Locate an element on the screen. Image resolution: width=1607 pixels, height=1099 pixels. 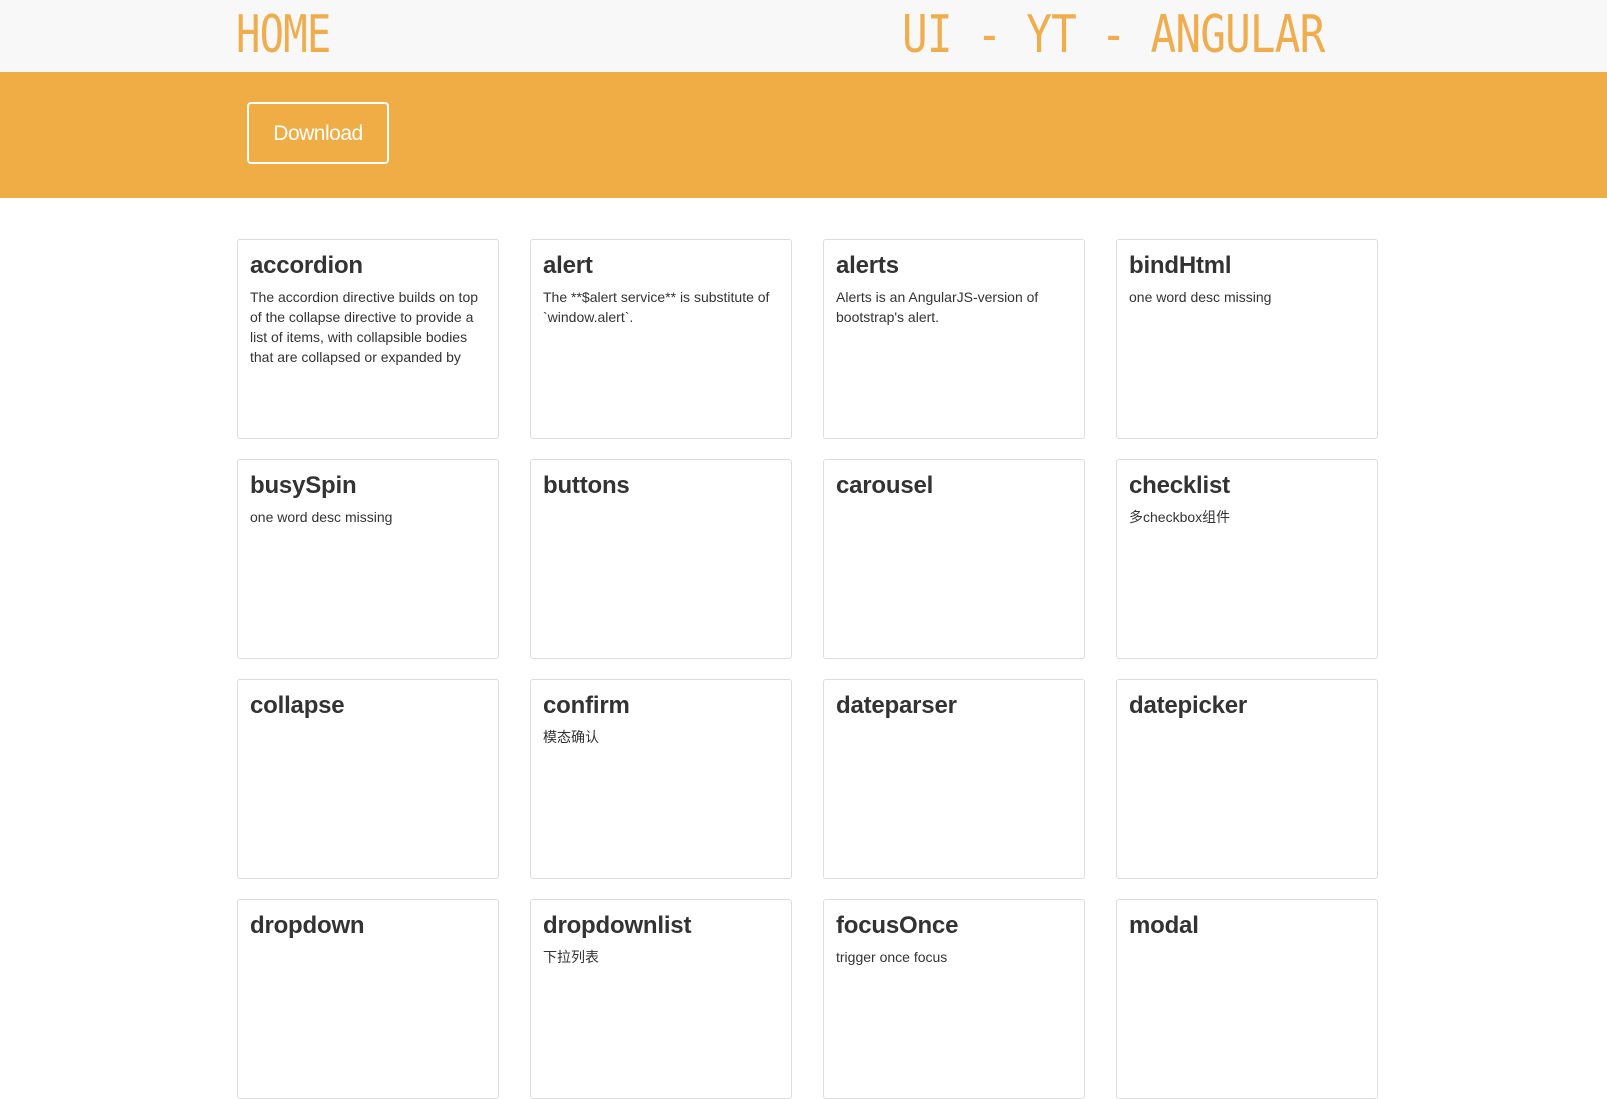
component-description: trigger once focus is located at coordinates (892, 957).